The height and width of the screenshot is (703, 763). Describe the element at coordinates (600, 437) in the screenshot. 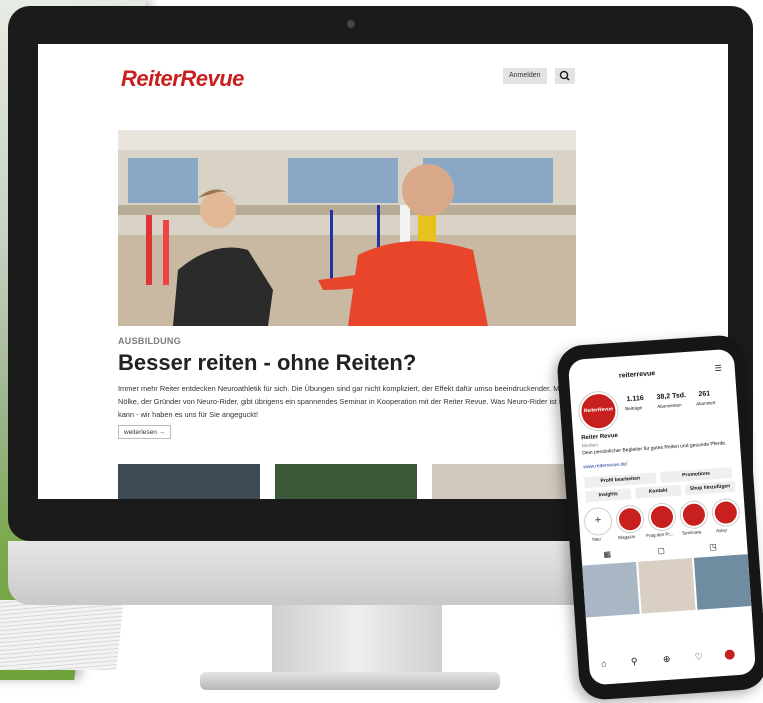

I see `profile-name: Reiter Revue` at that location.